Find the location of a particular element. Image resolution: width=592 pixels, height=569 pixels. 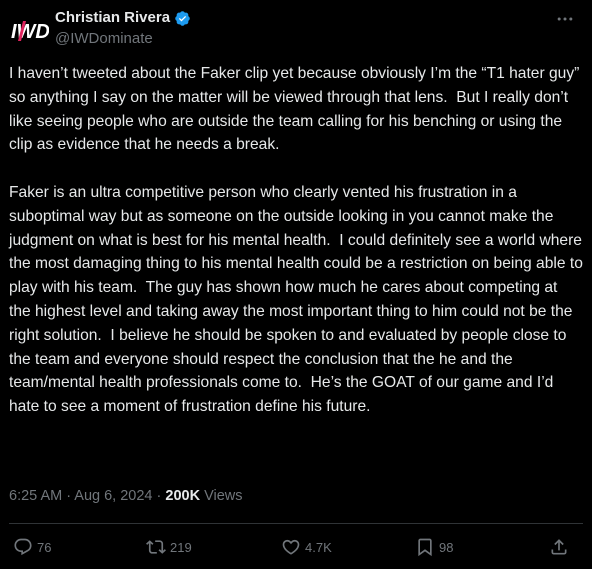

avatar: IWD is located at coordinates (29, 31).